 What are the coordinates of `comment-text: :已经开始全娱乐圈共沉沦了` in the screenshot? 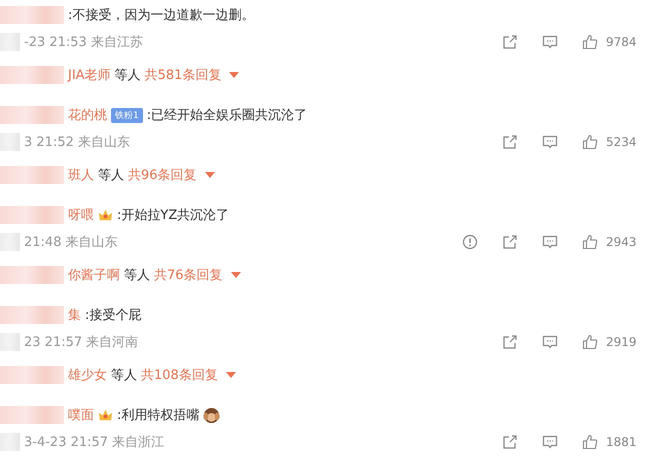 It's located at (227, 115).